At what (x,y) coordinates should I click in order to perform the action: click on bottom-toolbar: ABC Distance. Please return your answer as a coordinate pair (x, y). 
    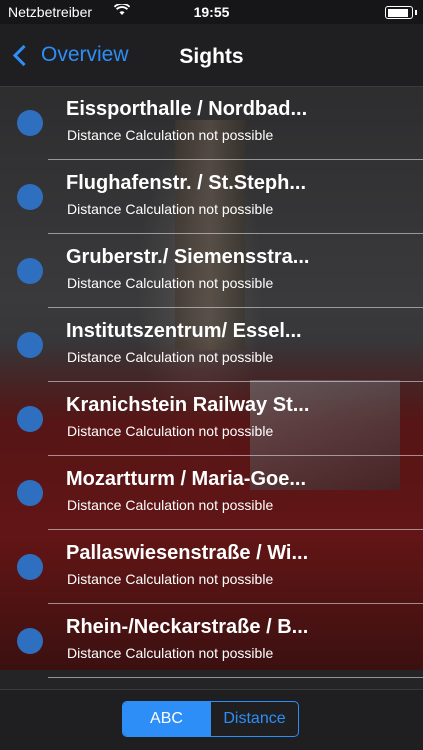
    Looking at the image, I should click on (211, 719).